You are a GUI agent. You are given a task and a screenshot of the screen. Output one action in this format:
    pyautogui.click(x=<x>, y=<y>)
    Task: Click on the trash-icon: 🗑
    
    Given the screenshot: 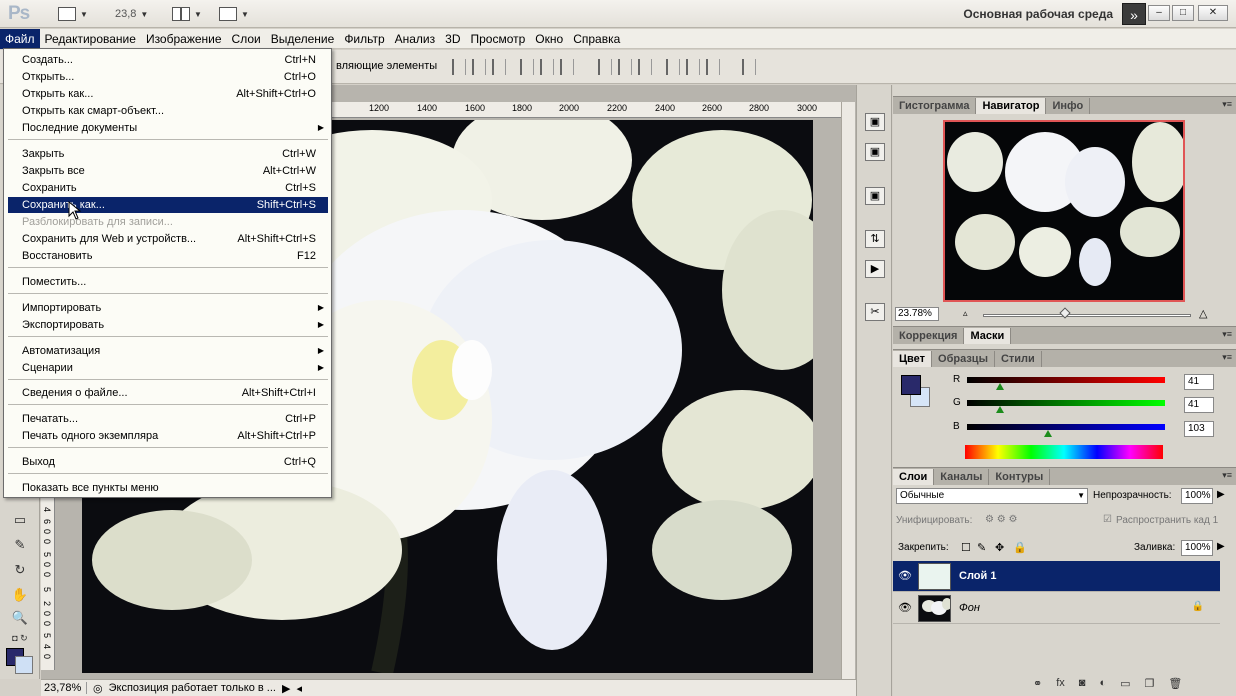 What is the action you would take?
    pyautogui.click(x=1175, y=683)
    